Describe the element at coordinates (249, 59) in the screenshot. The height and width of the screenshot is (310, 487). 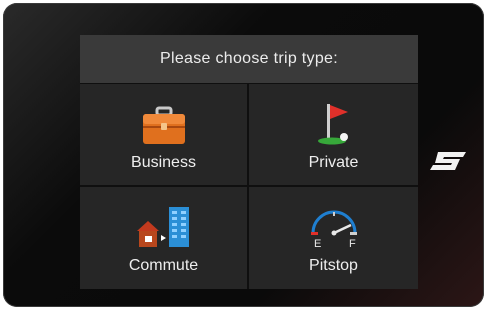
I see `screen-title: Please choose trip type:` at that location.